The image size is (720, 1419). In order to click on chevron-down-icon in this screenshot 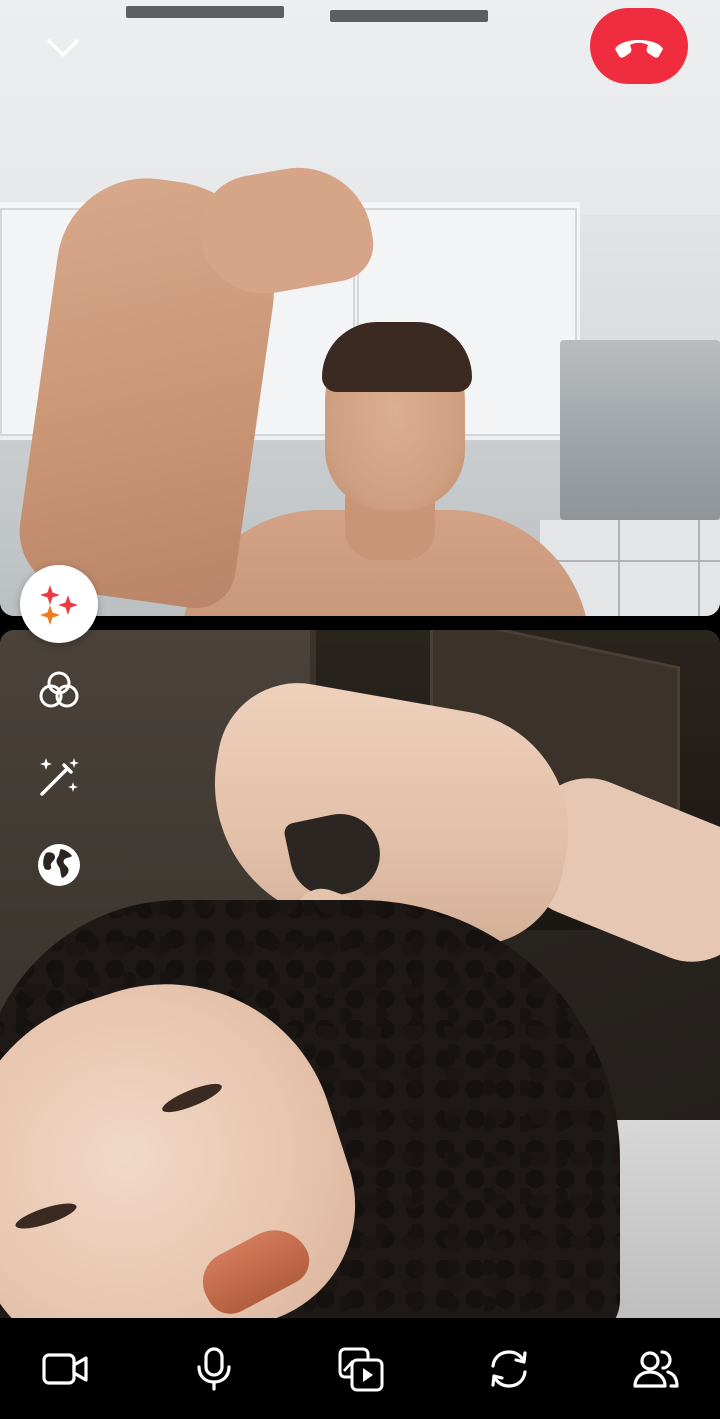, I will do `click(63, 48)`.